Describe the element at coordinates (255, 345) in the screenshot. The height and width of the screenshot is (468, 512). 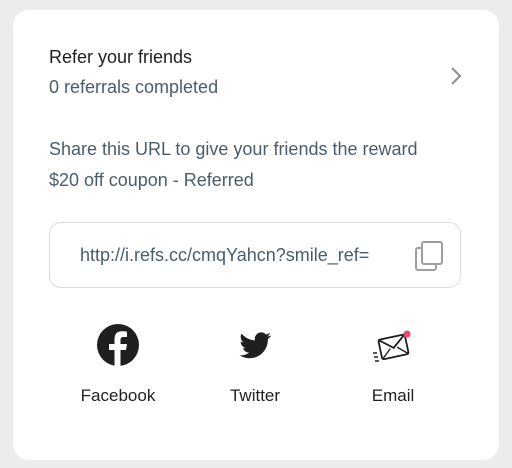
I see `twitter-icon` at that location.